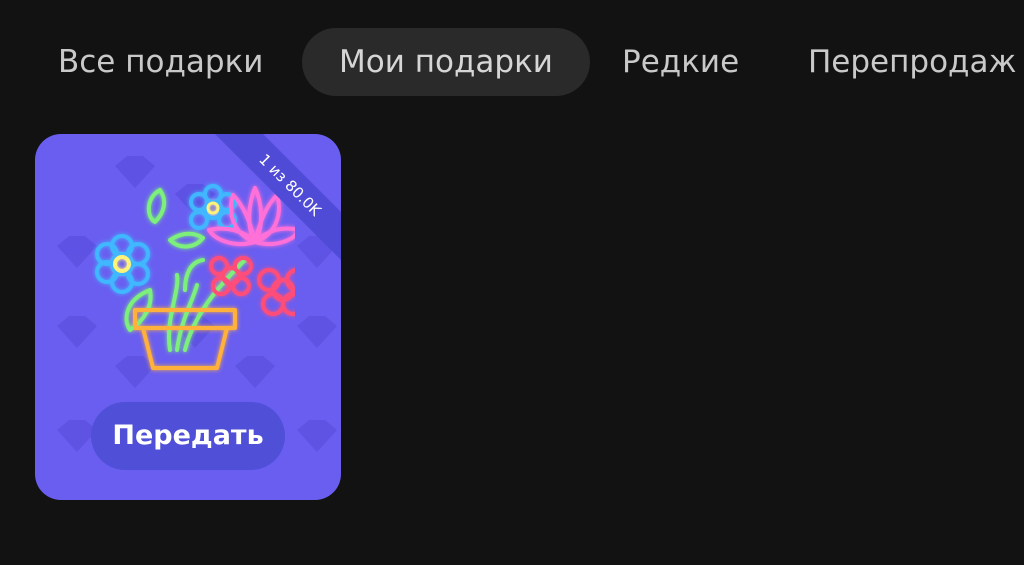  I want to click on tab-my-gifts: Мои подарки, so click(446, 62).